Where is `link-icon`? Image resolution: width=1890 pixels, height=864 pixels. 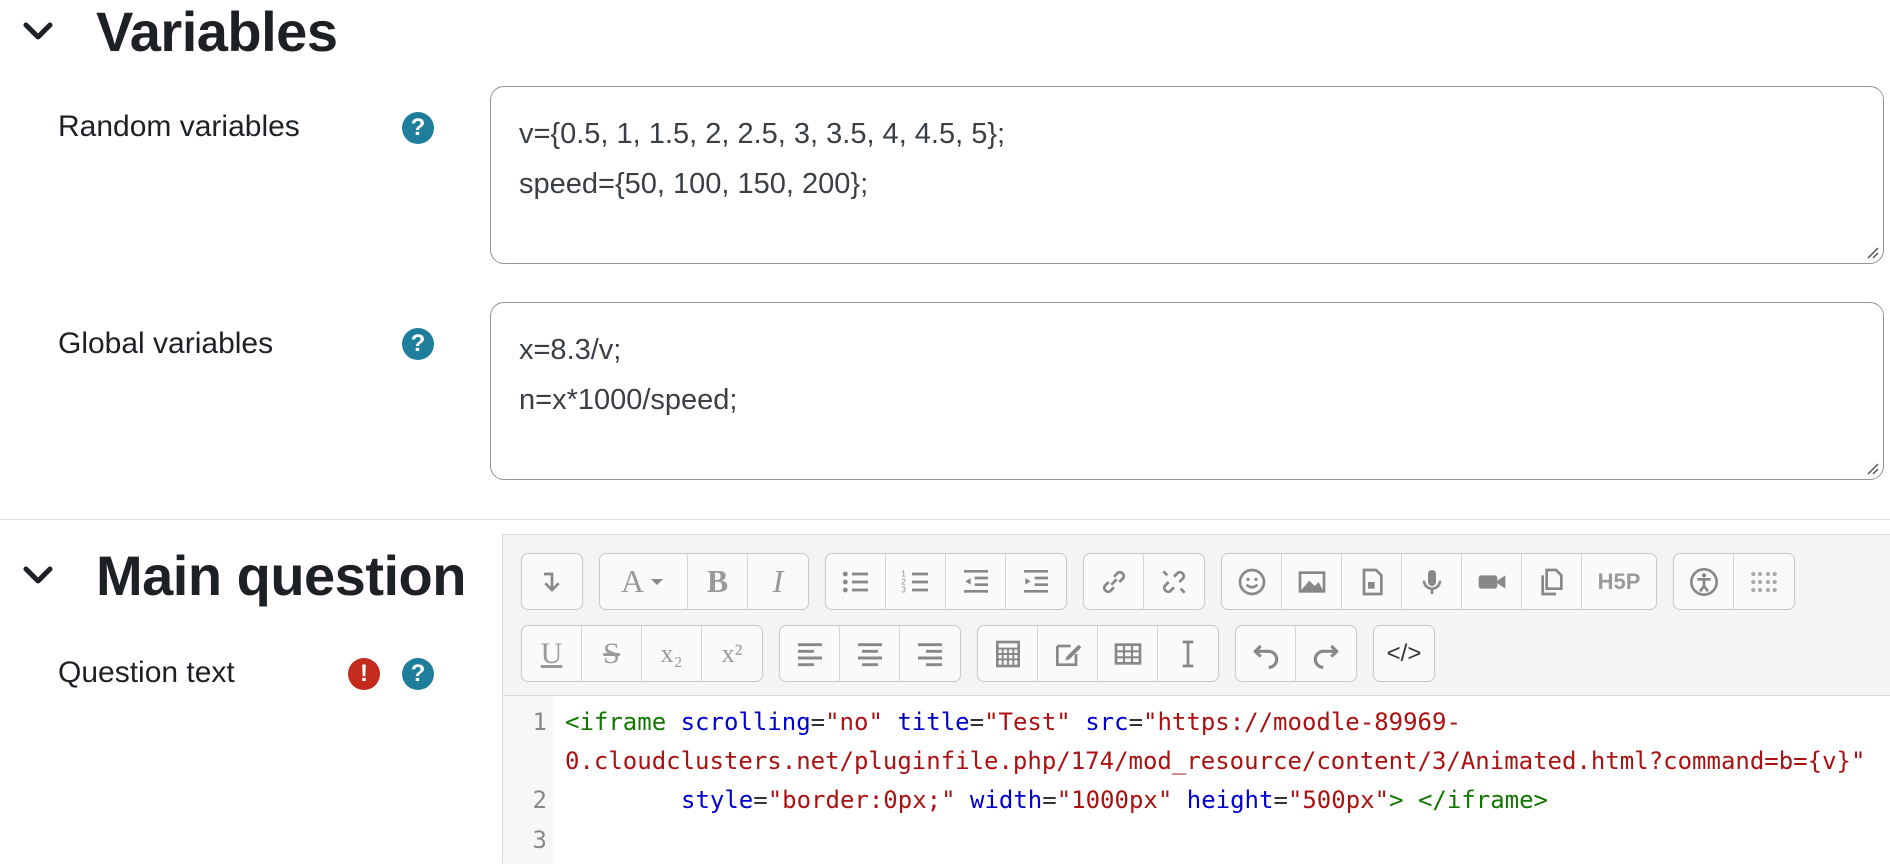 link-icon is located at coordinates (1113, 581).